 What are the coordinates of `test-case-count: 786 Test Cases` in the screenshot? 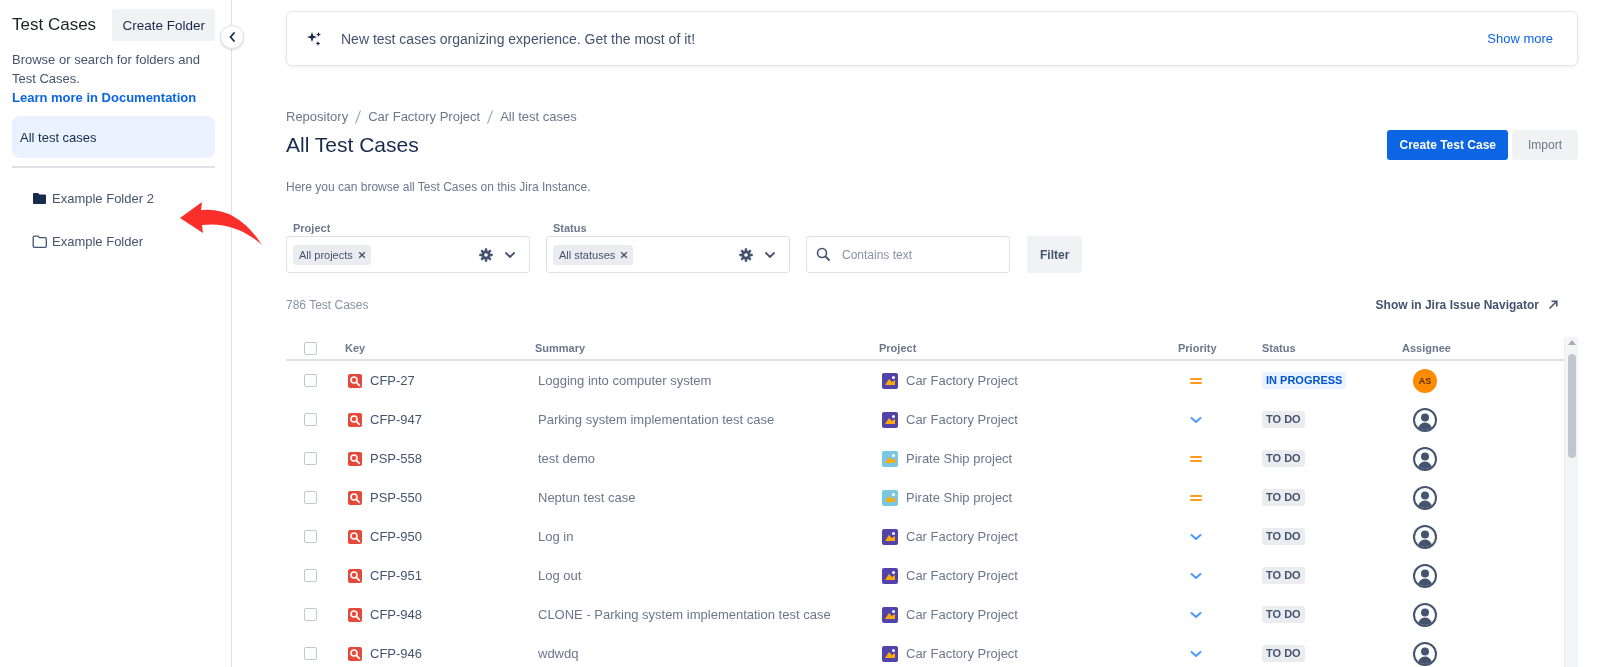 It's located at (327, 305).